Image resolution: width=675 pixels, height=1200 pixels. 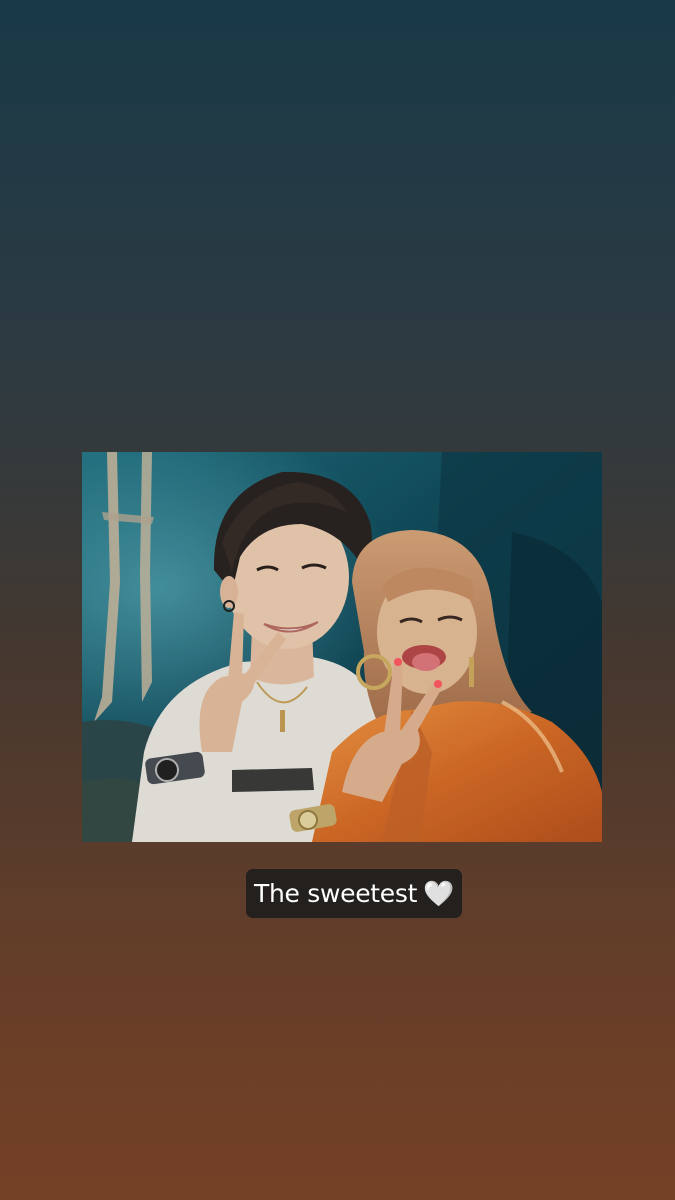 I want to click on caption-sticker: The sweetest 🤍, so click(x=354, y=893).